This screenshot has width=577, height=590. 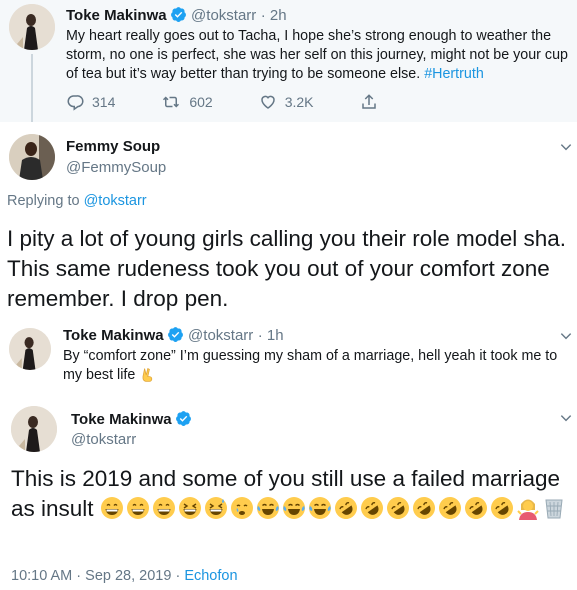 What do you see at coordinates (274, 15) in the screenshot?
I see `timestamp: · 2h` at bounding box center [274, 15].